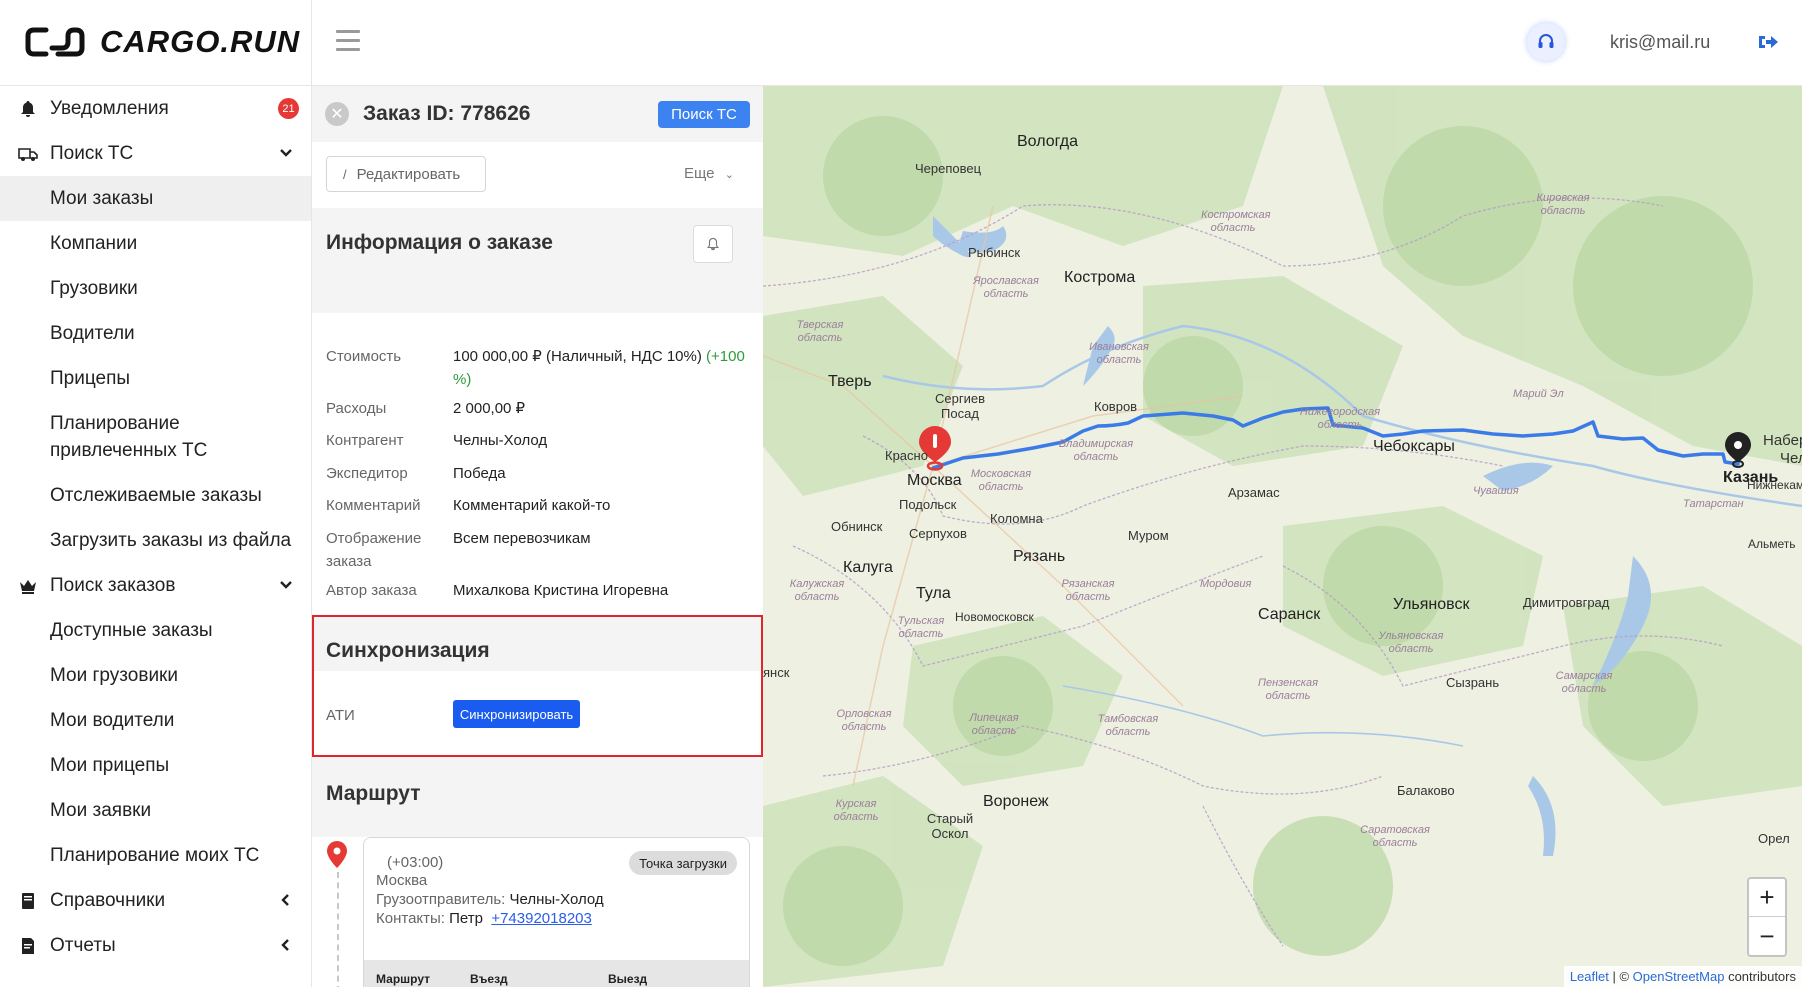 The image size is (1802, 987). I want to click on sidebar-item-label: Отслеживаемые заказы, so click(156, 495).